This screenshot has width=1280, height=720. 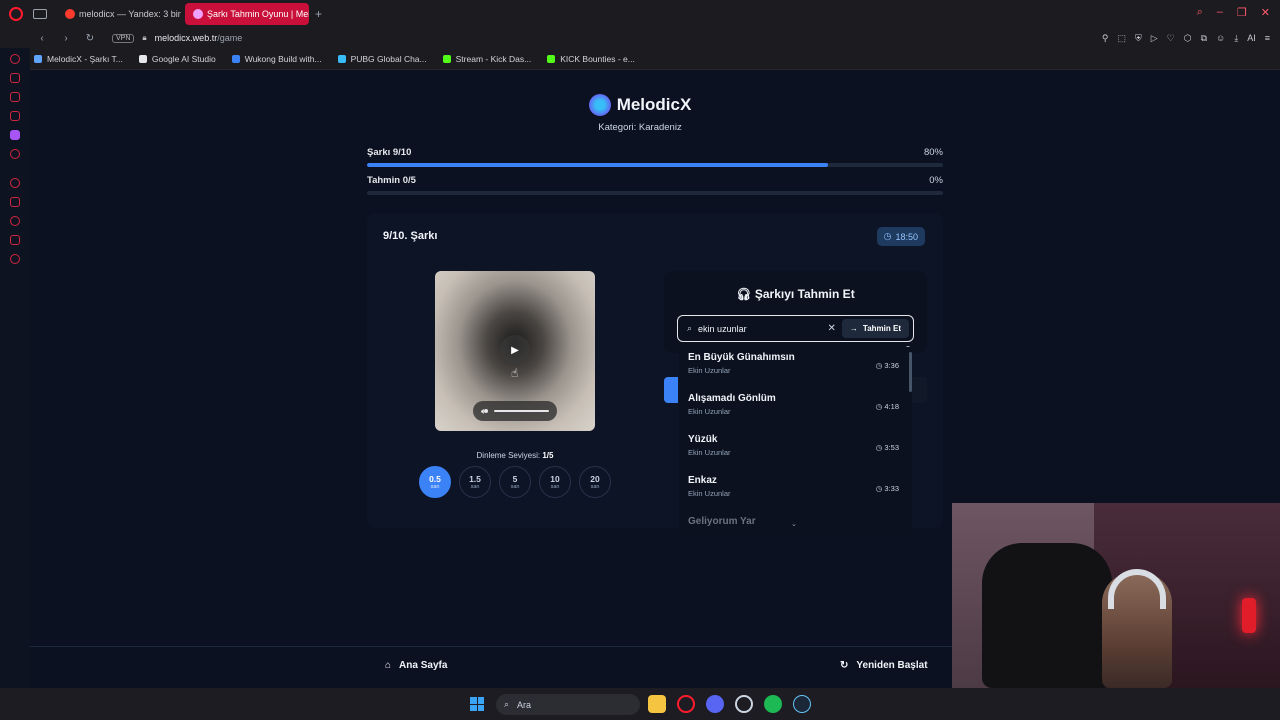 I want to click on tab-yandex: melodicx — Yandex: 3 bin, so click(x=119, y=14).